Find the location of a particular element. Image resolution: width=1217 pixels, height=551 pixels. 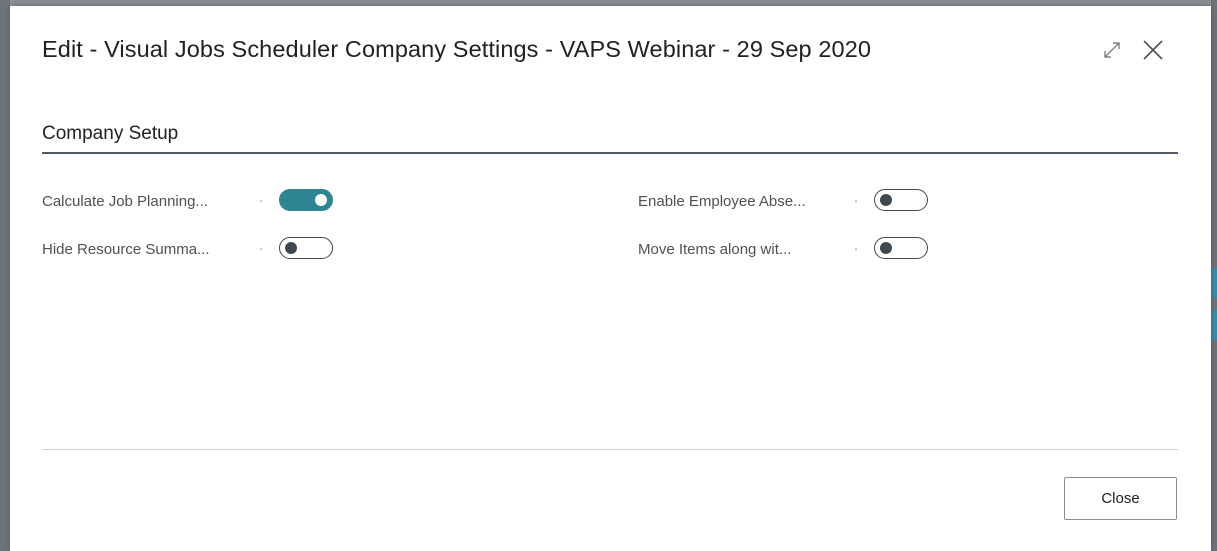

footer-divider is located at coordinates (610, 449).